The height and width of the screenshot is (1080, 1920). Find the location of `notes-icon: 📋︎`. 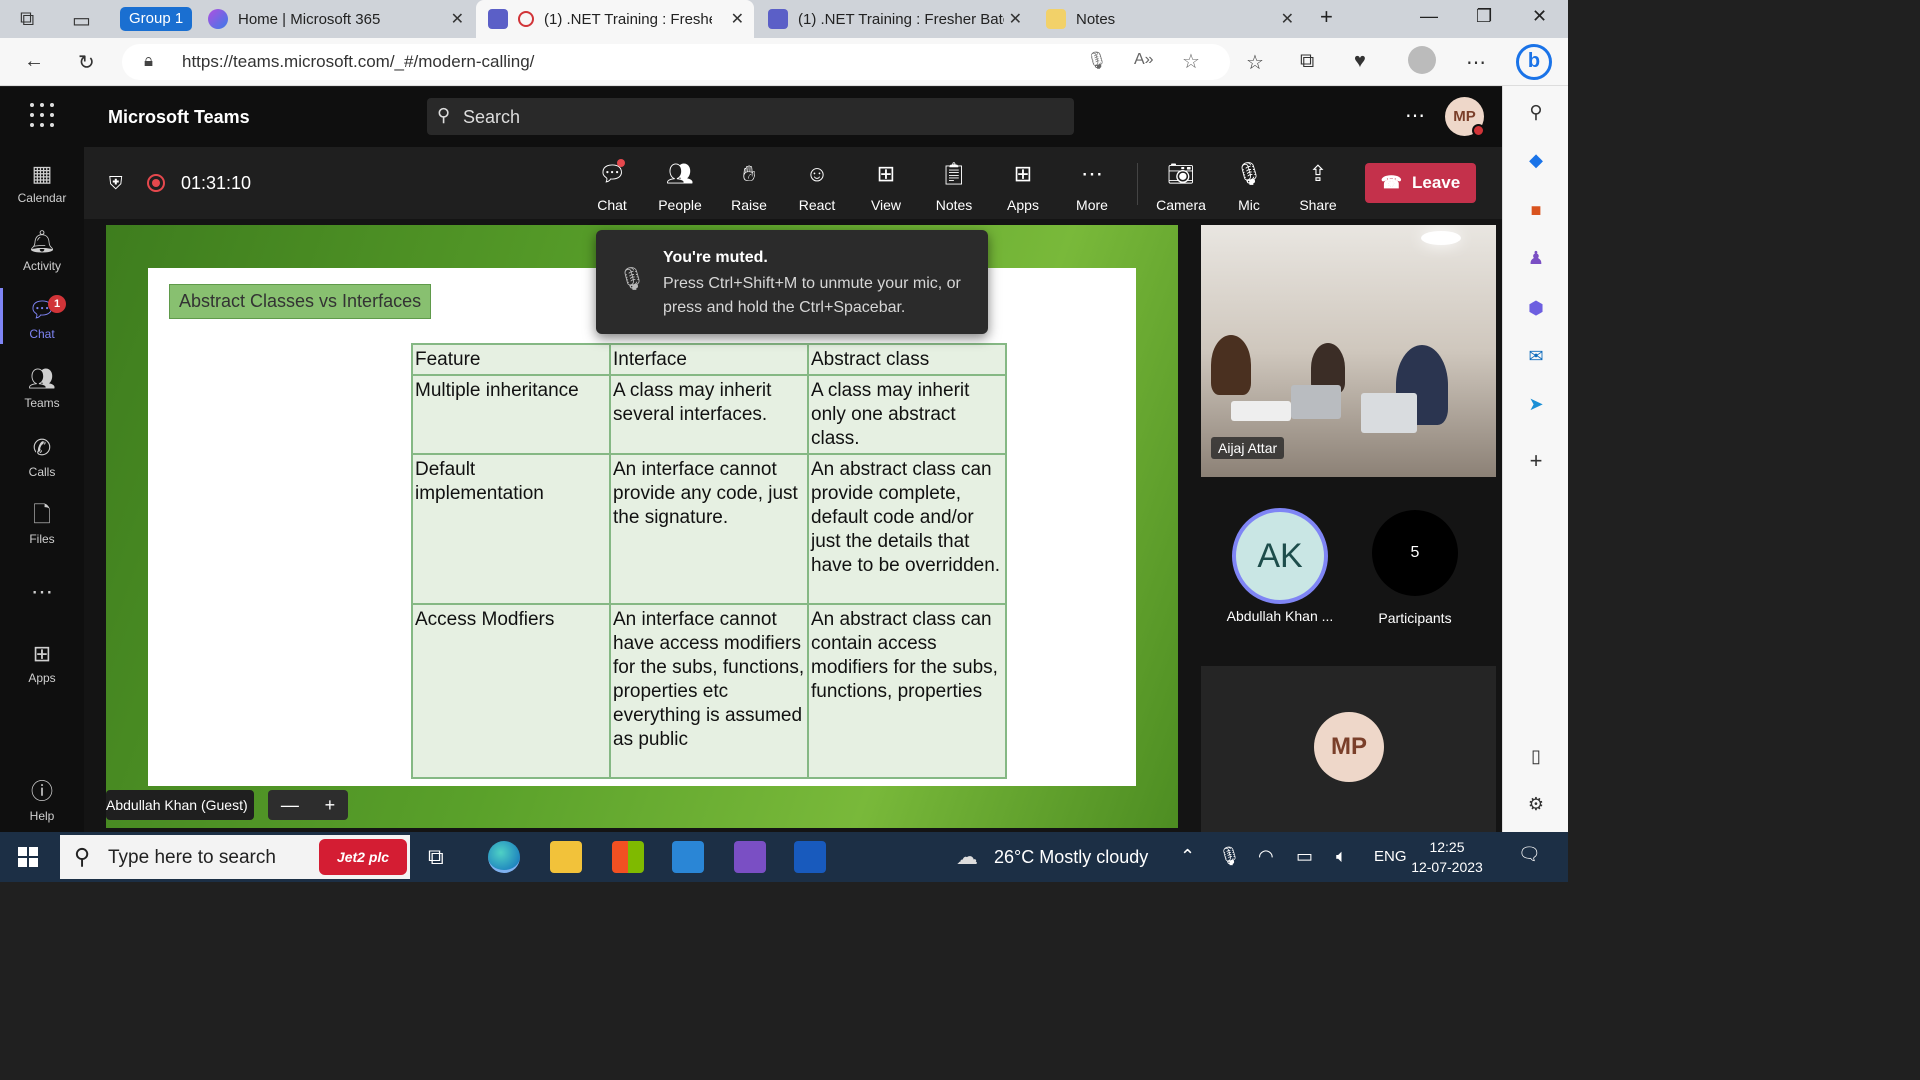

notes-icon: 📋︎ is located at coordinates (954, 173).